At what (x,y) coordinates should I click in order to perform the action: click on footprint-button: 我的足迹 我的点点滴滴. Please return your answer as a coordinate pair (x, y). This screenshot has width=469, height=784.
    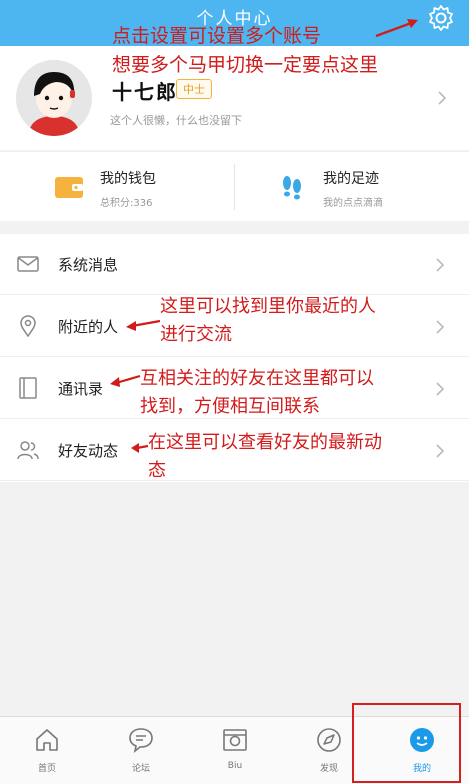
    Looking at the image, I should click on (352, 187).